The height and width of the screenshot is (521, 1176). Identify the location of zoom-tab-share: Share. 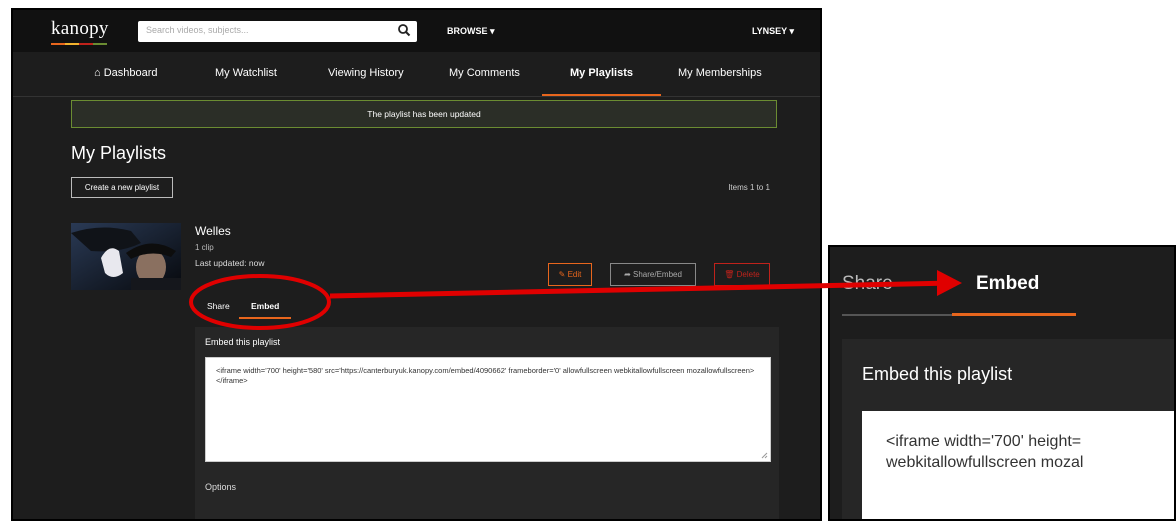
(867, 283).